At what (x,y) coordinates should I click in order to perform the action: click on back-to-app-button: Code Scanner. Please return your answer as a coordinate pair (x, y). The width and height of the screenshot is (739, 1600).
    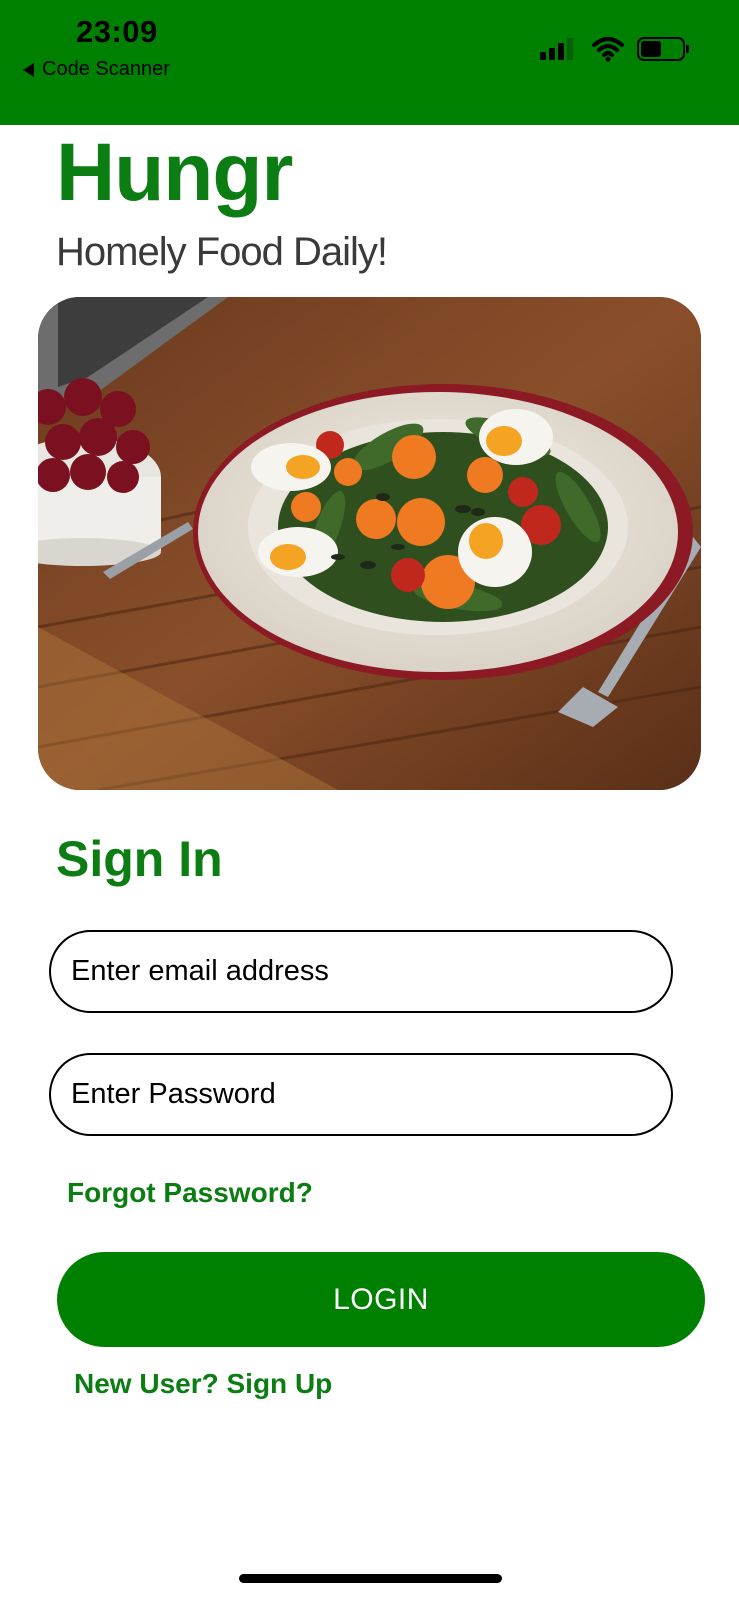
    Looking at the image, I should click on (96, 69).